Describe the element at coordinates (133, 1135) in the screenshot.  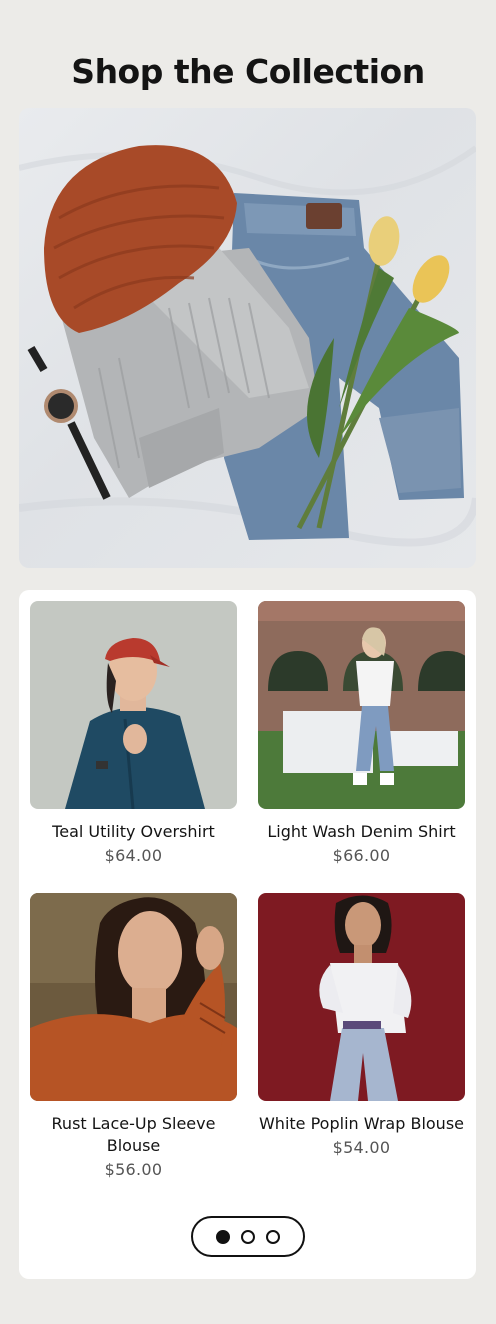
I see `product-name: Rust Lace-Up Sleeve Blouse` at that location.